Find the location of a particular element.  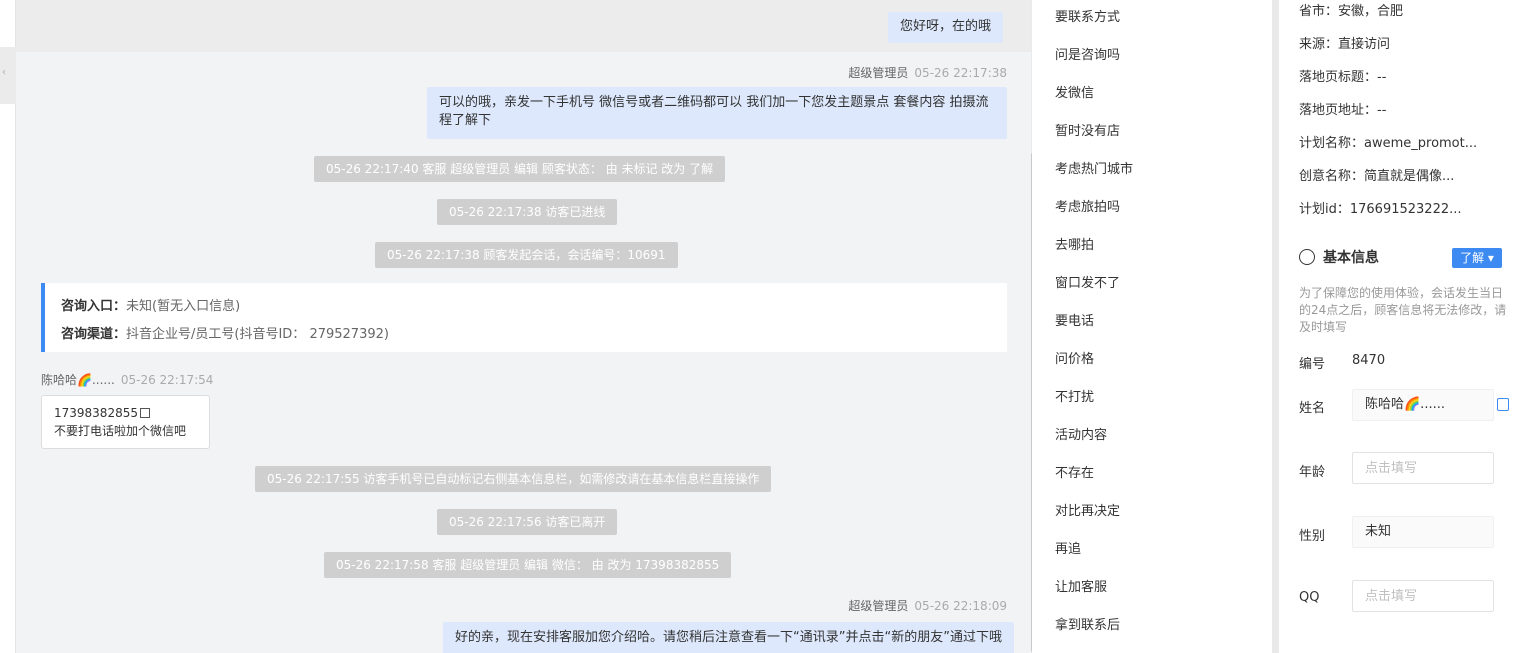

info-source: 来源：直接访问 is located at coordinates (1345, 44).